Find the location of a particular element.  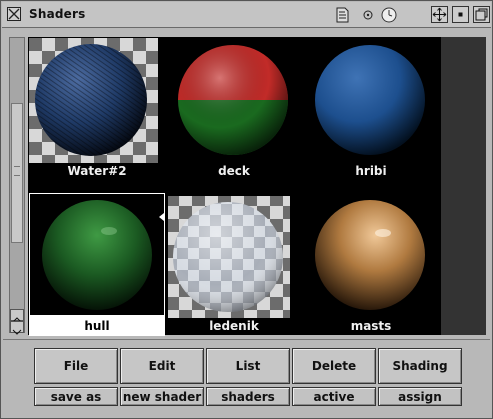

shader-label: Water#2 is located at coordinates (97, 171).